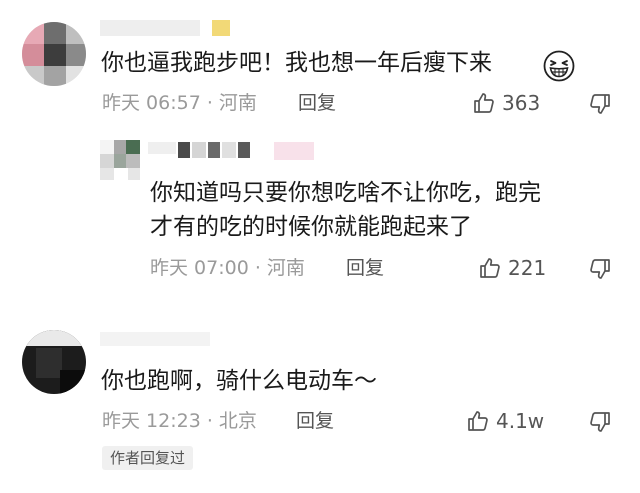  Describe the element at coordinates (559, 66) in the screenshot. I see `grinning-squint-face-emoji` at that location.